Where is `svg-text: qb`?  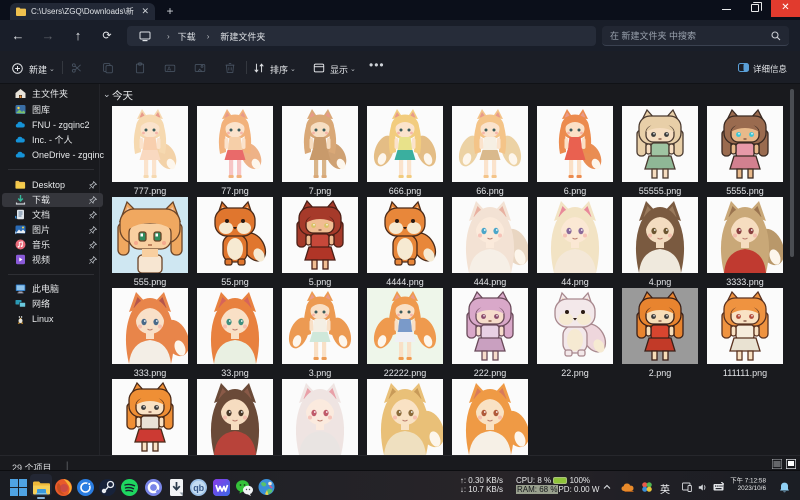
svg-text: qb is located at coordinates (198, 488).